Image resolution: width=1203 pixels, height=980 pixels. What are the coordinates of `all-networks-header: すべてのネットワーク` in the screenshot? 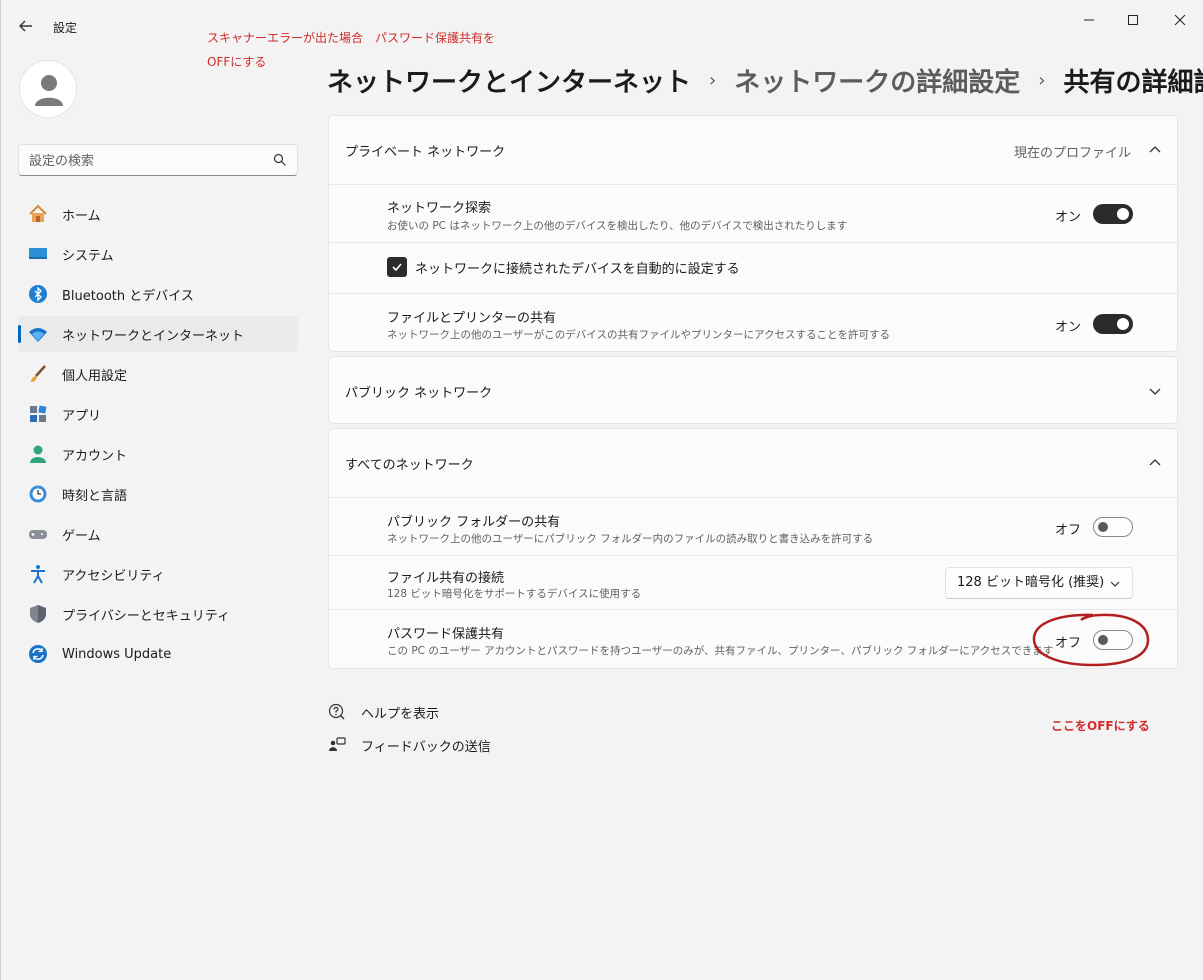 It's located at (753, 463).